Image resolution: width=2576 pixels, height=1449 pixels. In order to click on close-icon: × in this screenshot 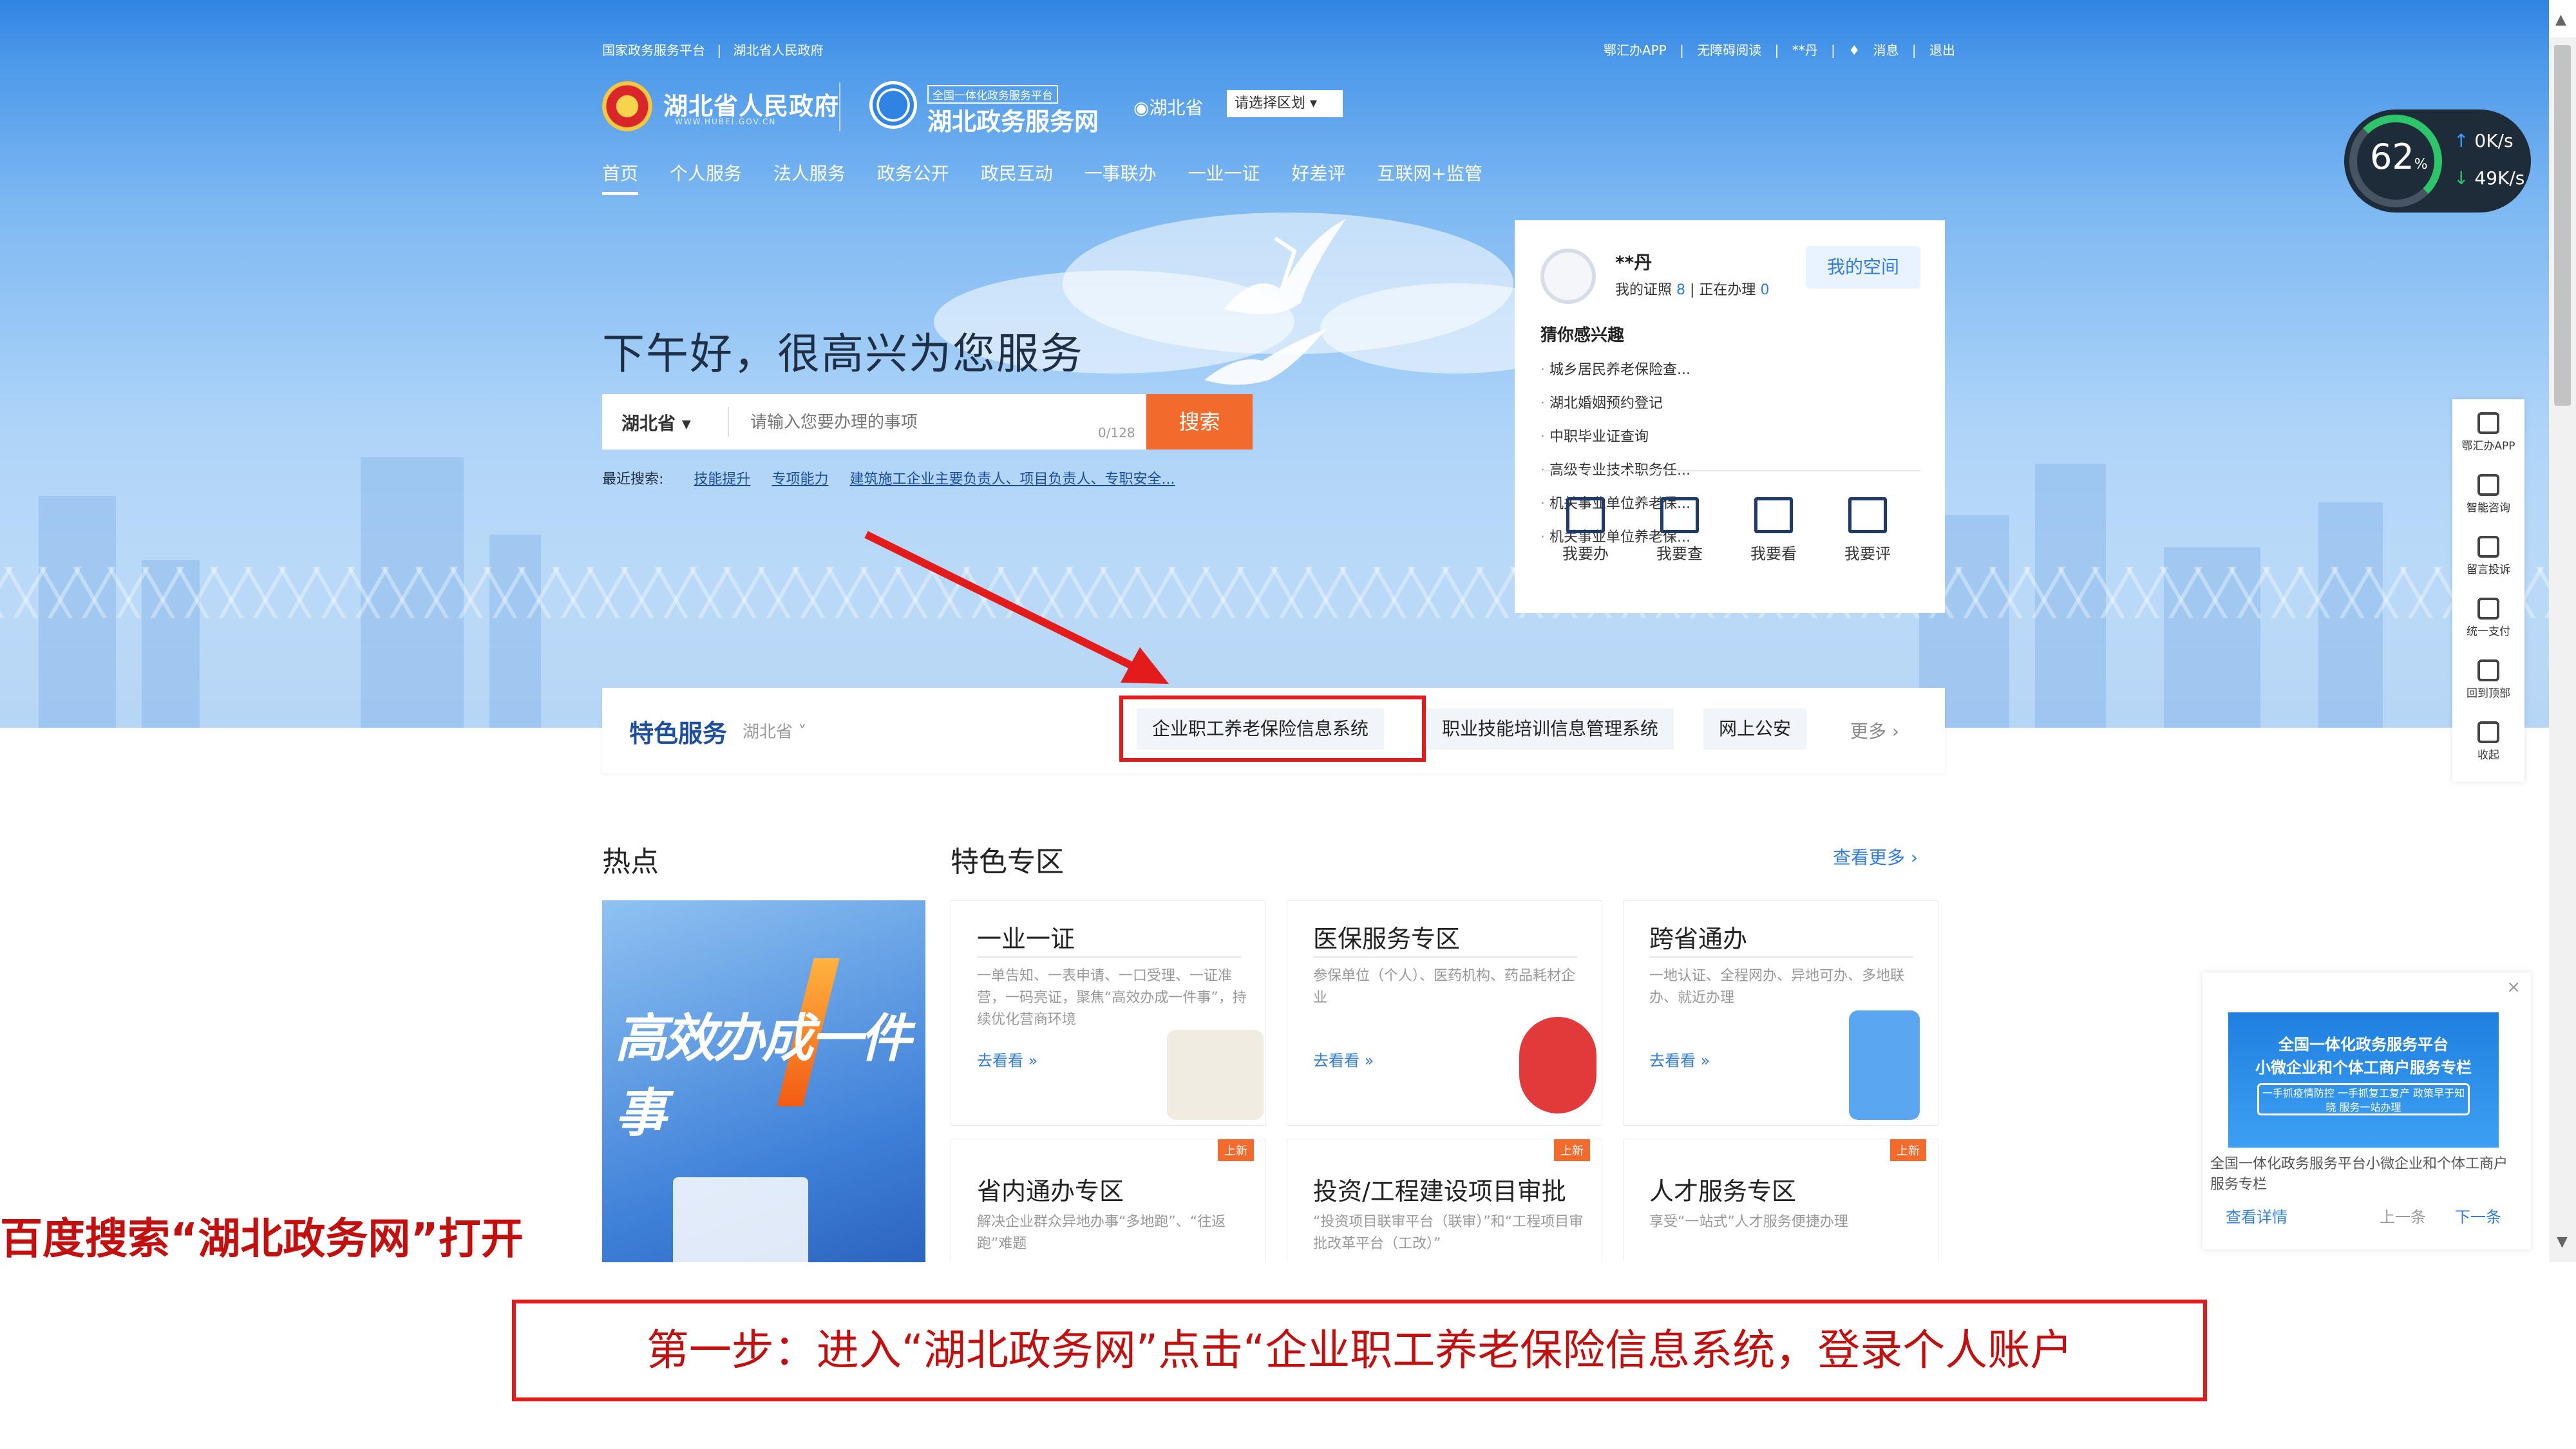, I will do `click(2514, 987)`.